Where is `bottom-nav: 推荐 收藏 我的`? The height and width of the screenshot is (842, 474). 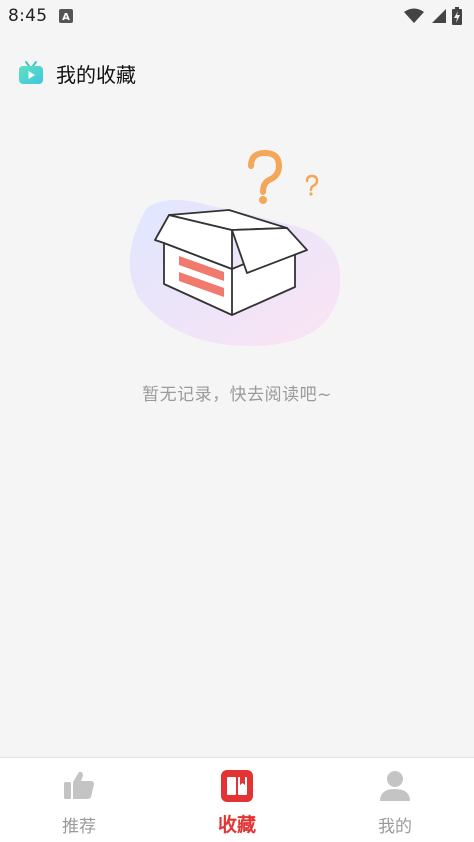 bottom-nav: 推荐 收藏 我的 is located at coordinates (237, 799).